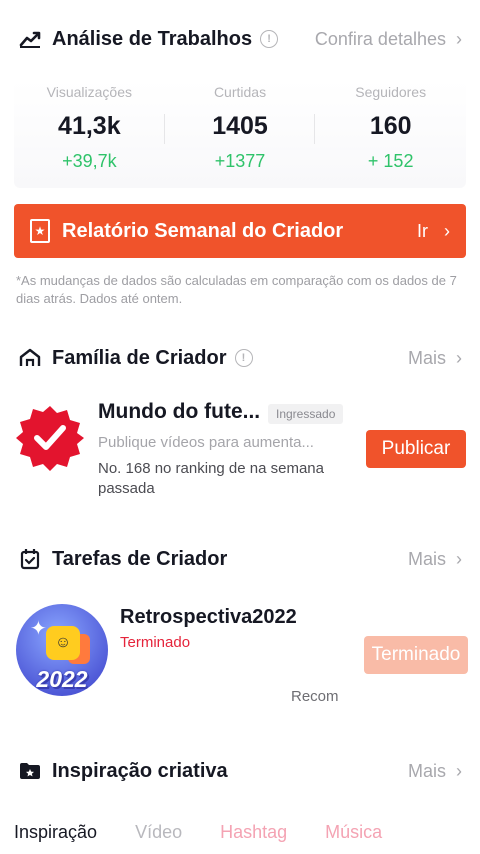 This screenshot has height=854, width=480. Describe the element at coordinates (50, 438) in the screenshot. I see `verified-badge-icon` at that location.